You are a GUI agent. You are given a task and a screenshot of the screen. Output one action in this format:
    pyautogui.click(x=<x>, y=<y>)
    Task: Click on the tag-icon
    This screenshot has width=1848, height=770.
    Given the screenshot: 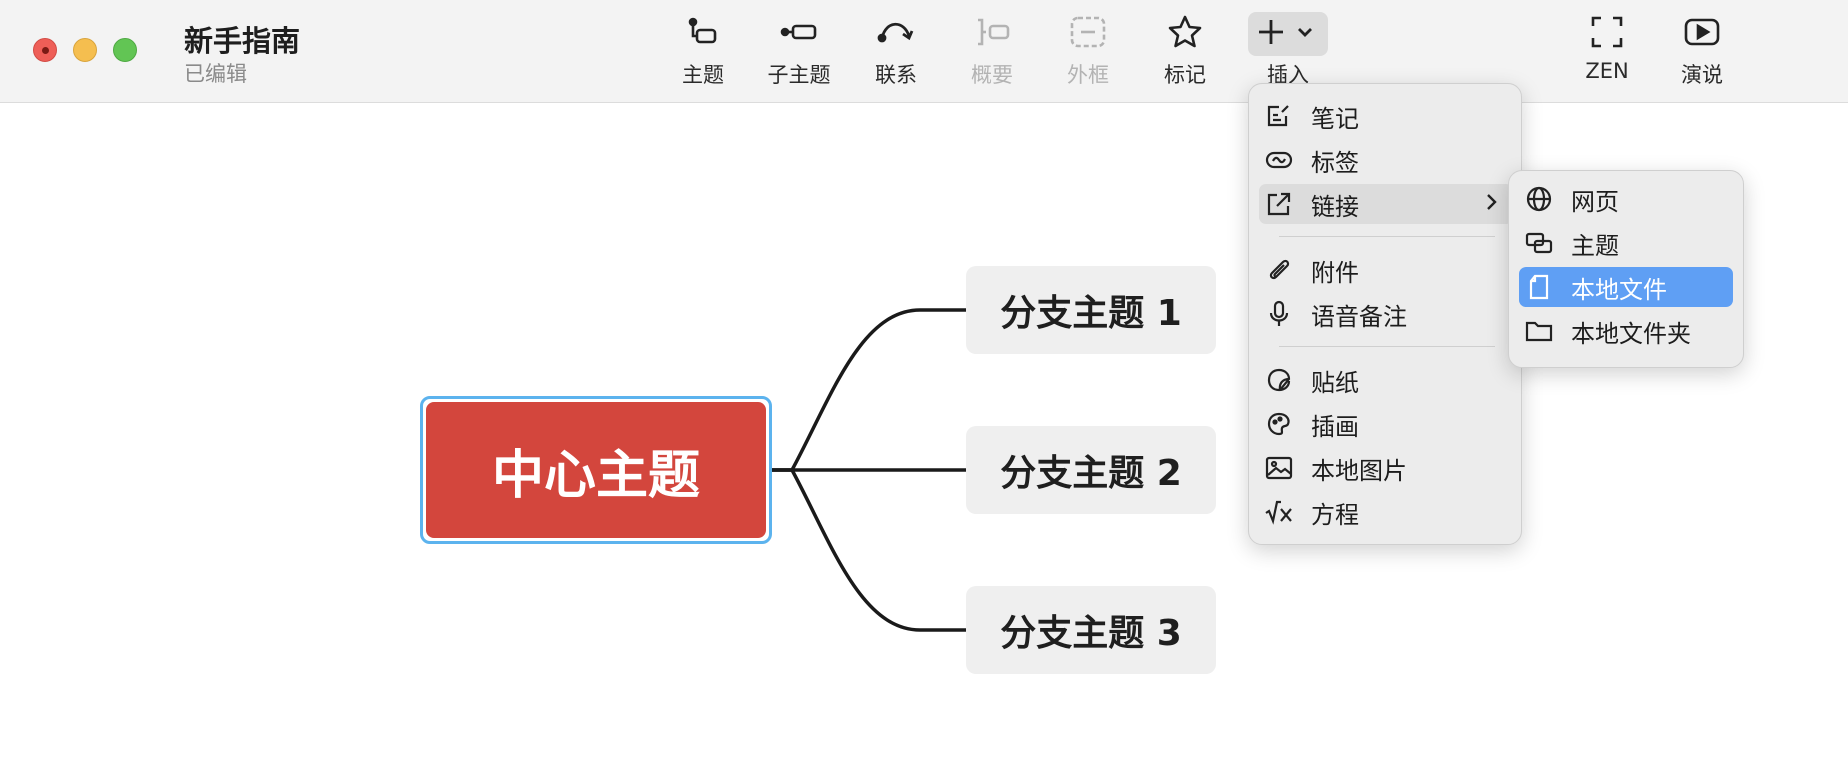 What is the action you would take?
    pyautogui.click(x=1279, y=160)
    